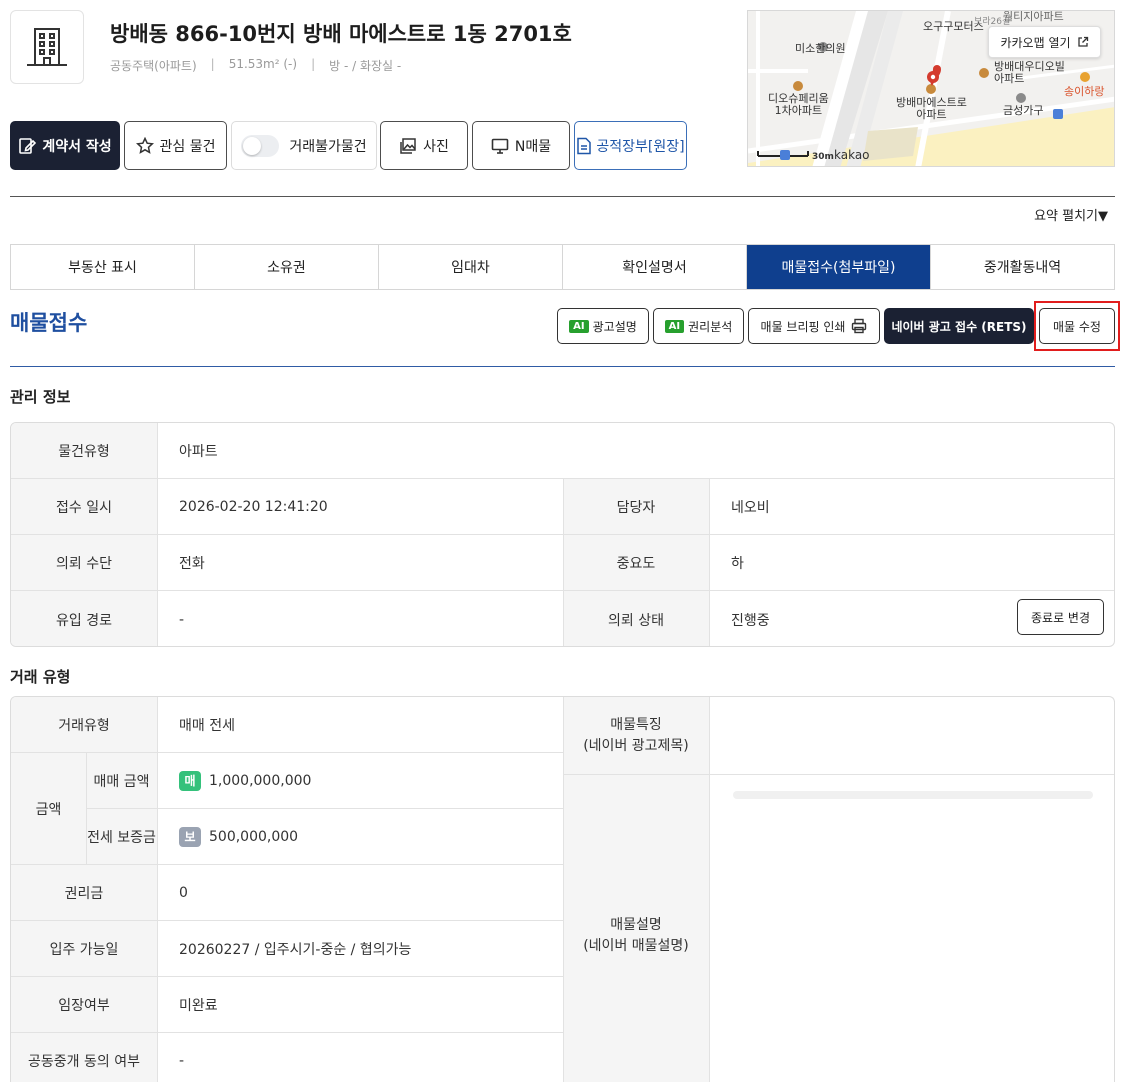 Image resolution: width=1125 pixels, height=1082 pixels. Describe the element at coordinates (360, 1005) in the screenshot. I see `site-visit-value: 미완료` at that location.